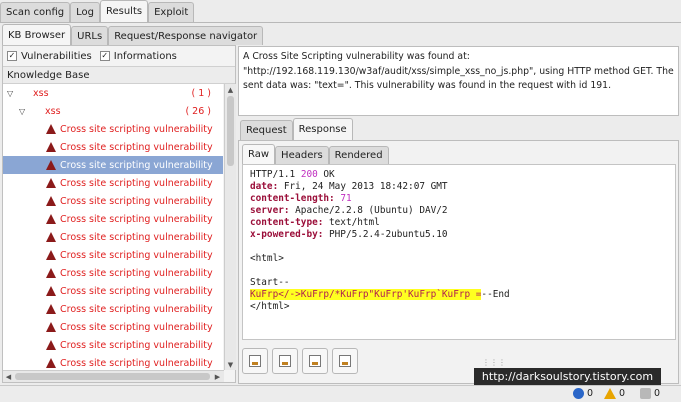 This screenshot has width=681, height=402. Describe the element at coordinates (349, 234) in the screenshot. I see `header-line: x-powered-by: PHP/5.2.4-2ubuntu5.10` at that location.